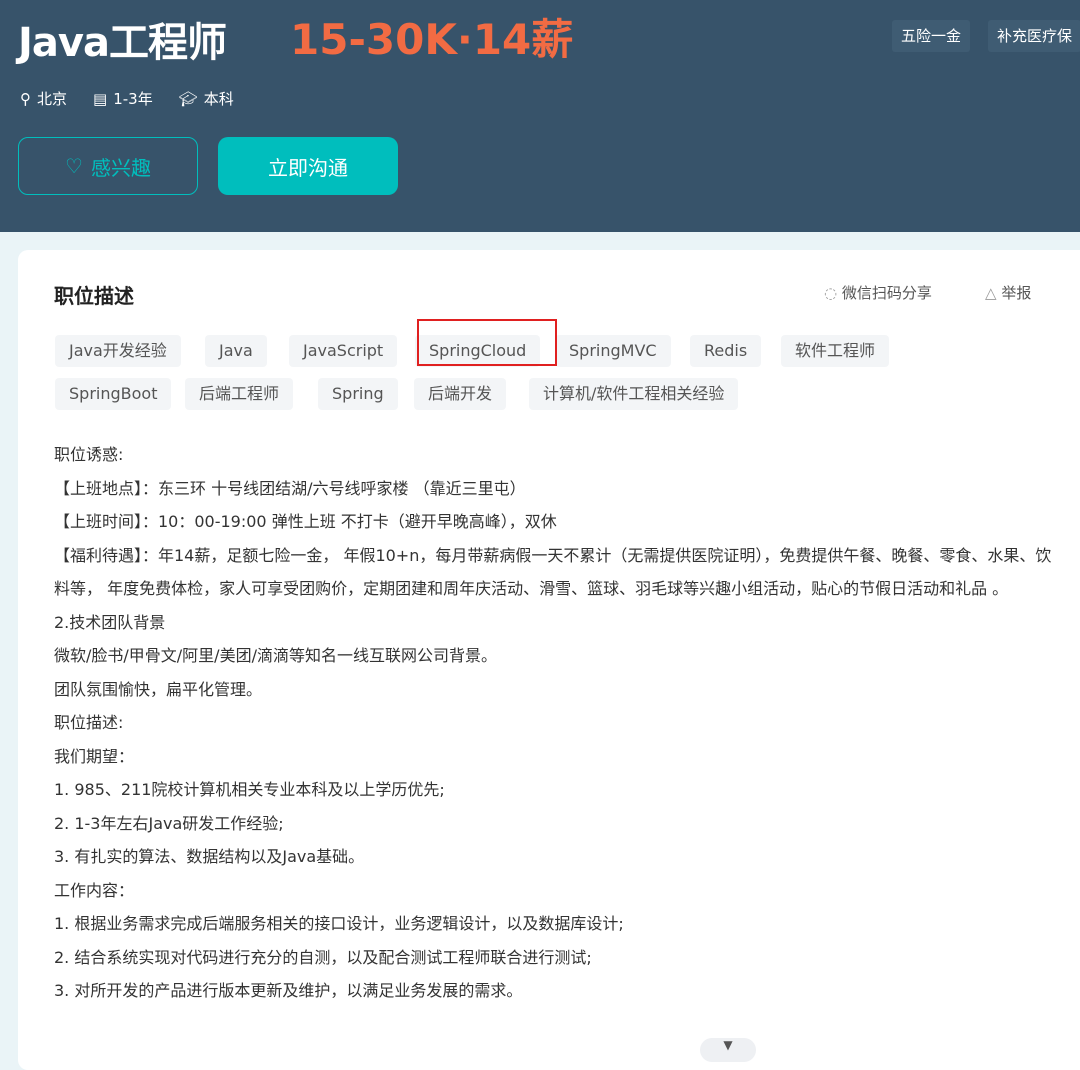  What do you see at coordinates (52, 99) in the screenshot?
I see `city: 北京` at bounding box center [52, 99].